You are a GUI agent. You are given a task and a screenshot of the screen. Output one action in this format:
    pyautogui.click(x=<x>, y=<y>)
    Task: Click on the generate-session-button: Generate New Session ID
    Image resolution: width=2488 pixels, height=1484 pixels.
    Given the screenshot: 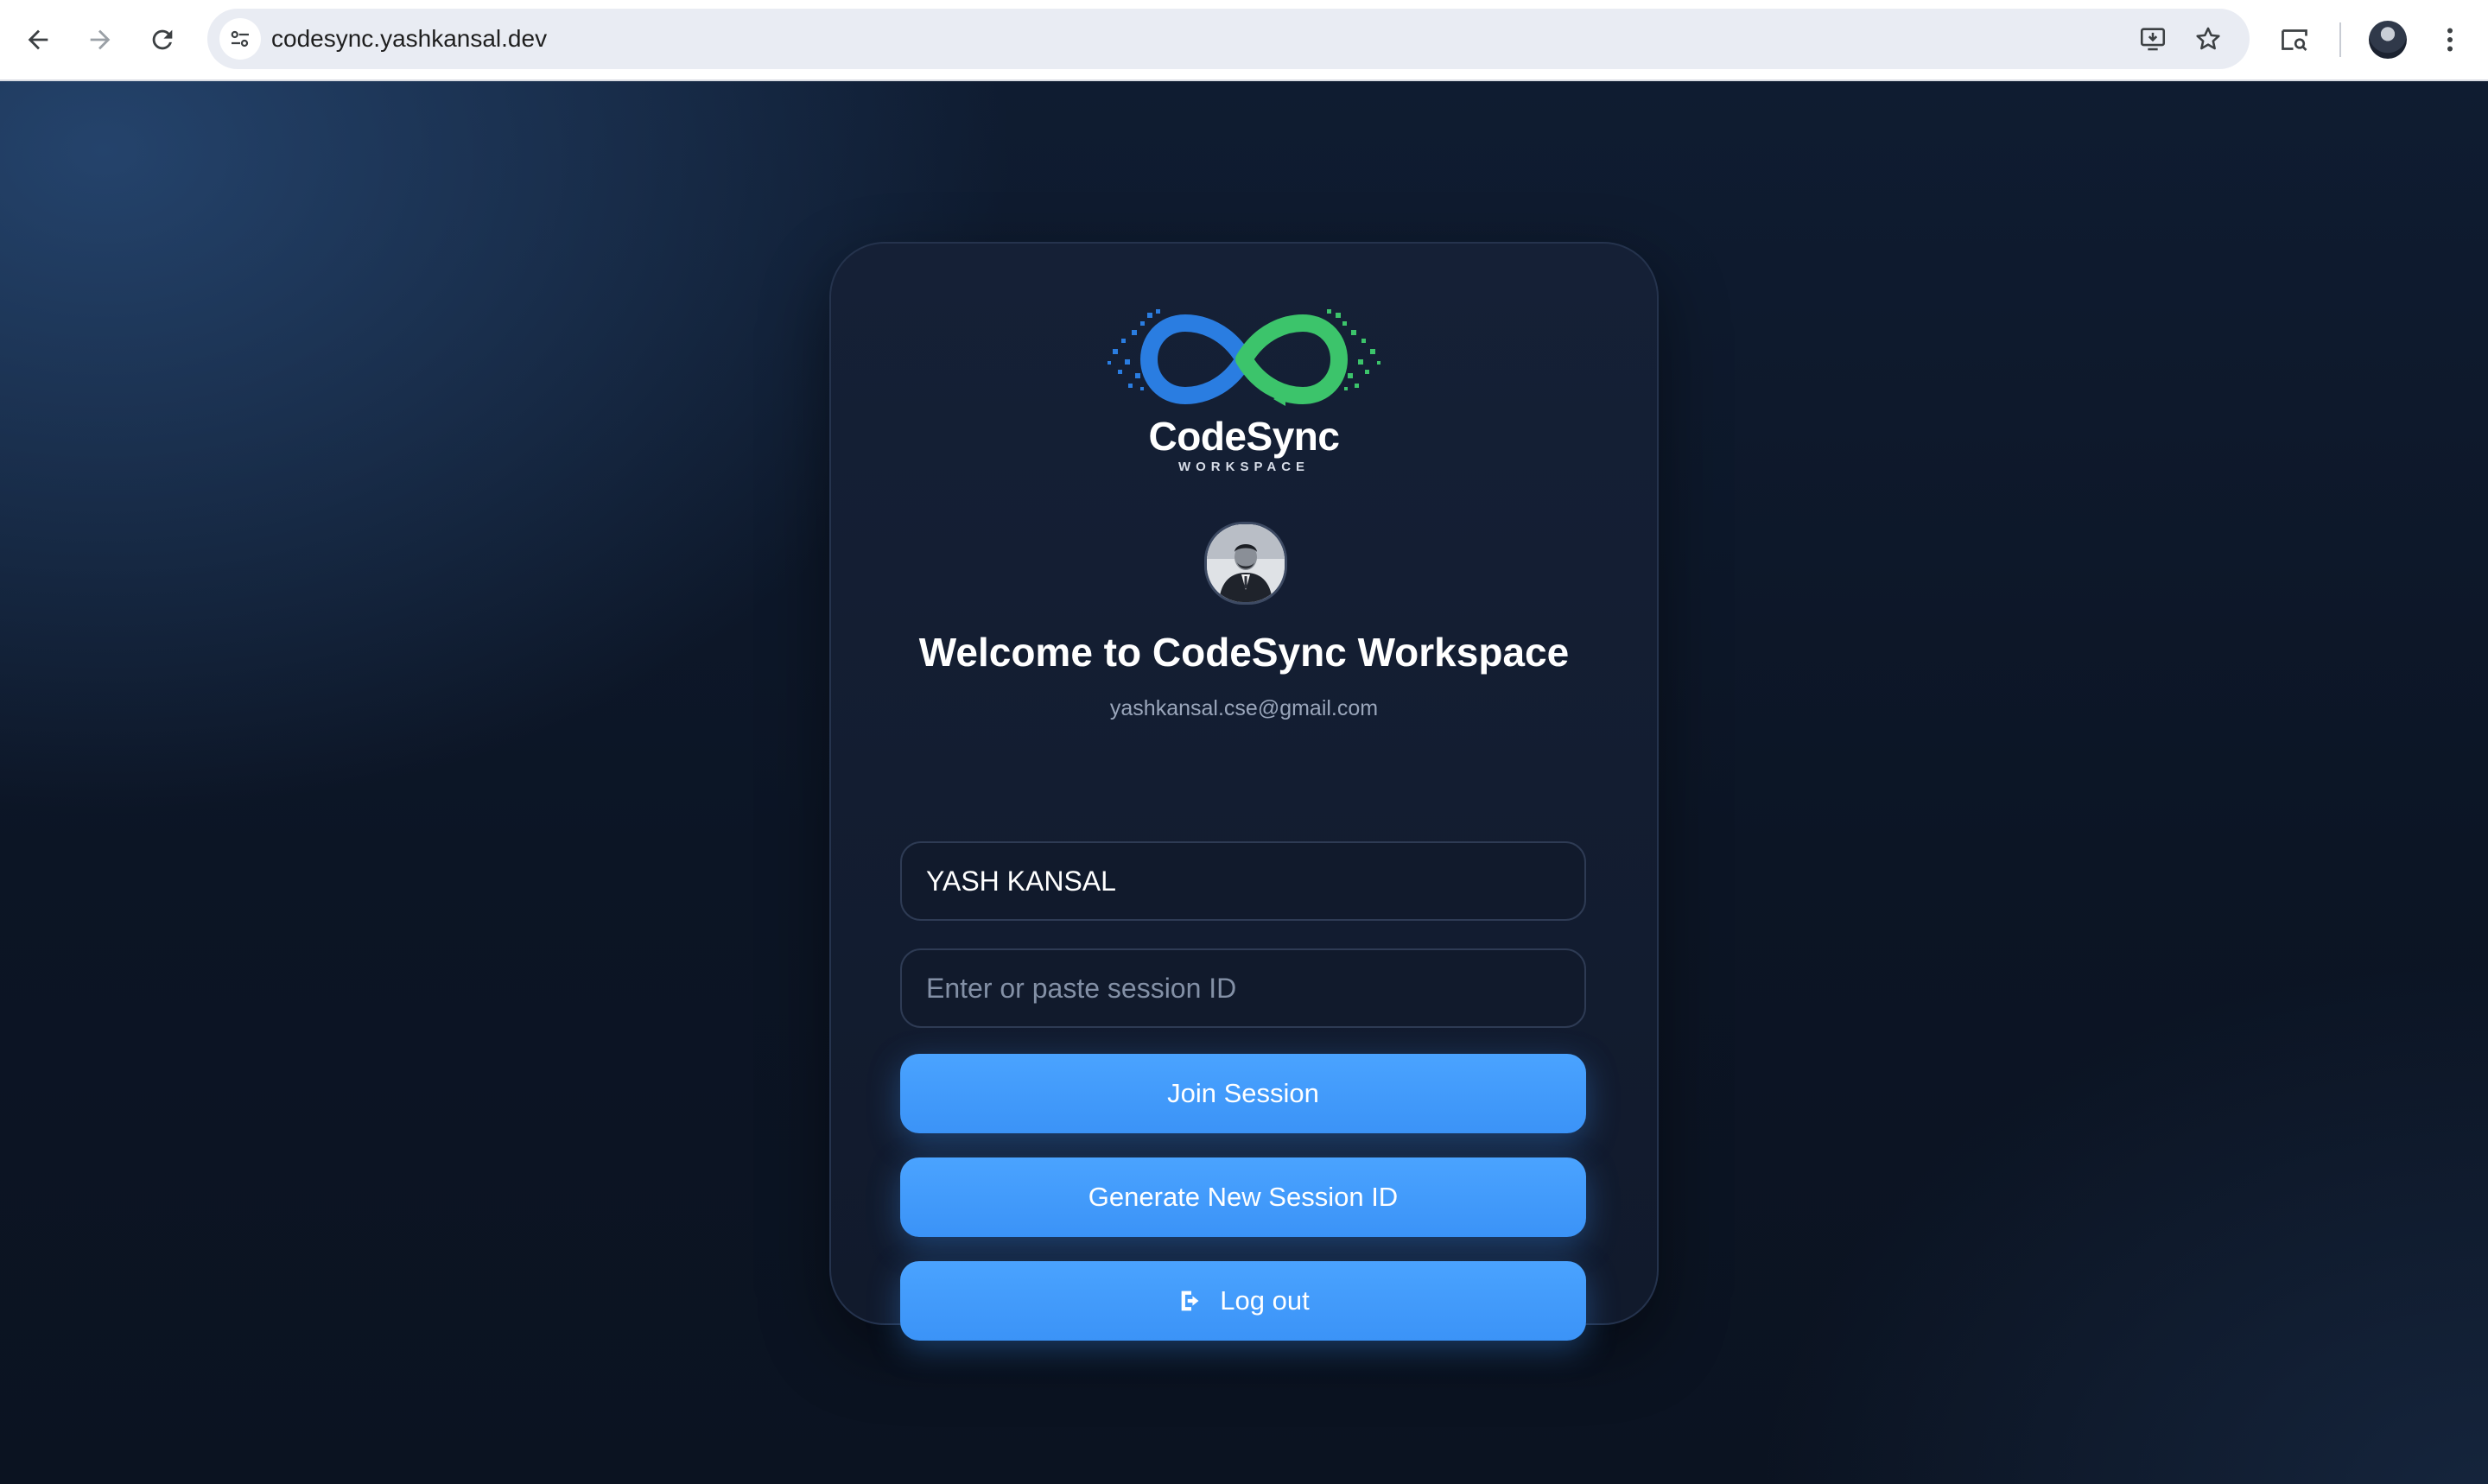 What is the action you would take?
    pyautogui.click(x=1243, y=1197)
    